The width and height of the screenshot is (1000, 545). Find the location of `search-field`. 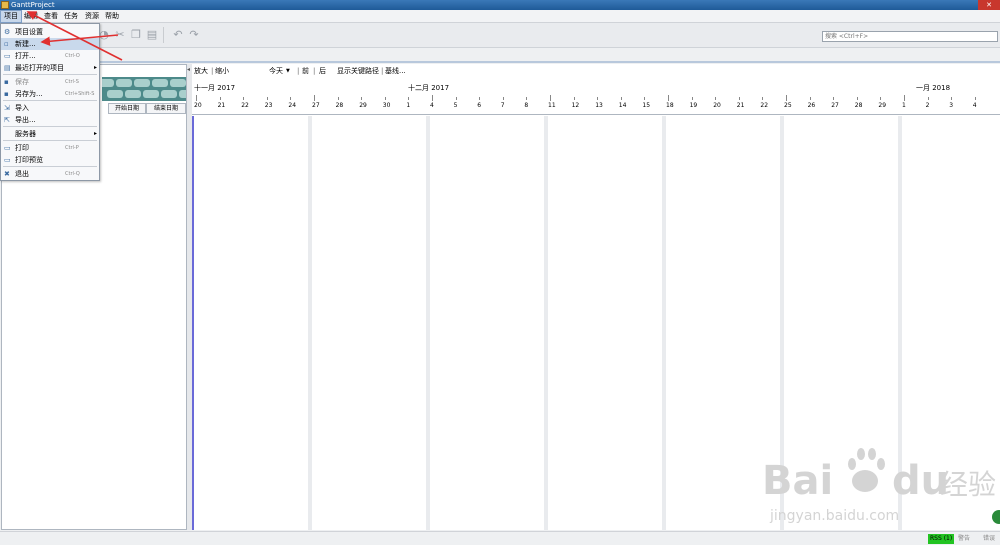

search-field is located at coordinates (910, 36).